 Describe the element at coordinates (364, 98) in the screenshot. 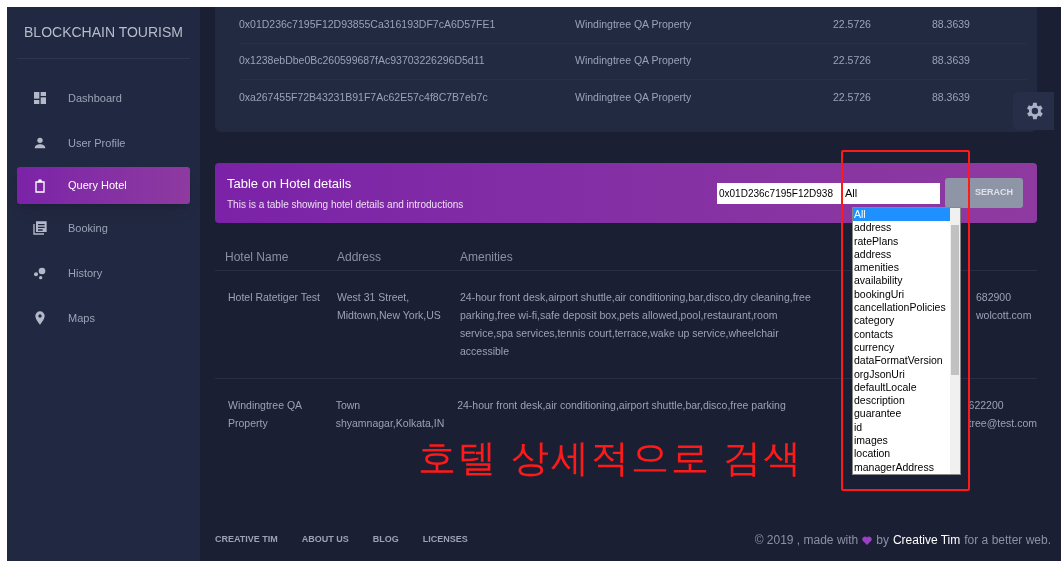

I see `table-cell-text: 0xa267455F72B43231B91F7Ac62E57c4f8C7B7eb7c` at that location.